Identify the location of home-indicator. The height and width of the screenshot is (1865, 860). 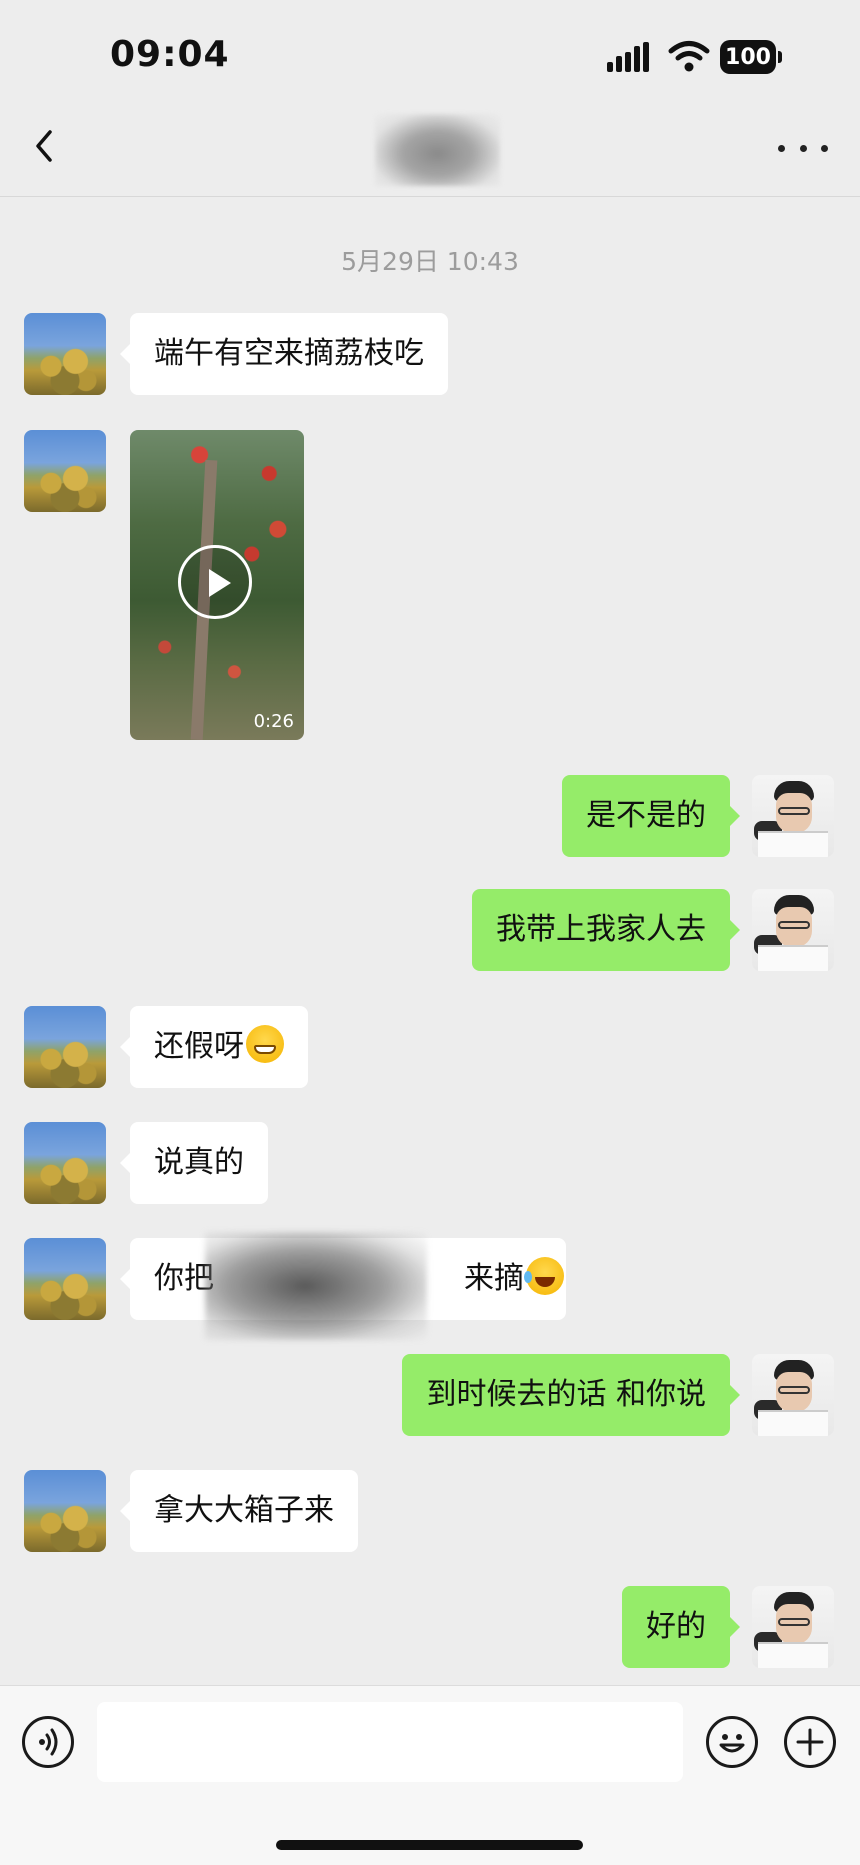
(429, 1845).